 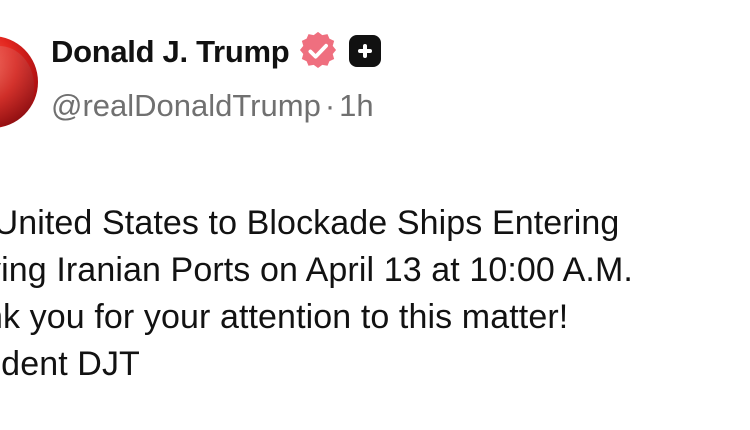 I want to click on post-timestamp: 1h, so click(x=356, y=105).